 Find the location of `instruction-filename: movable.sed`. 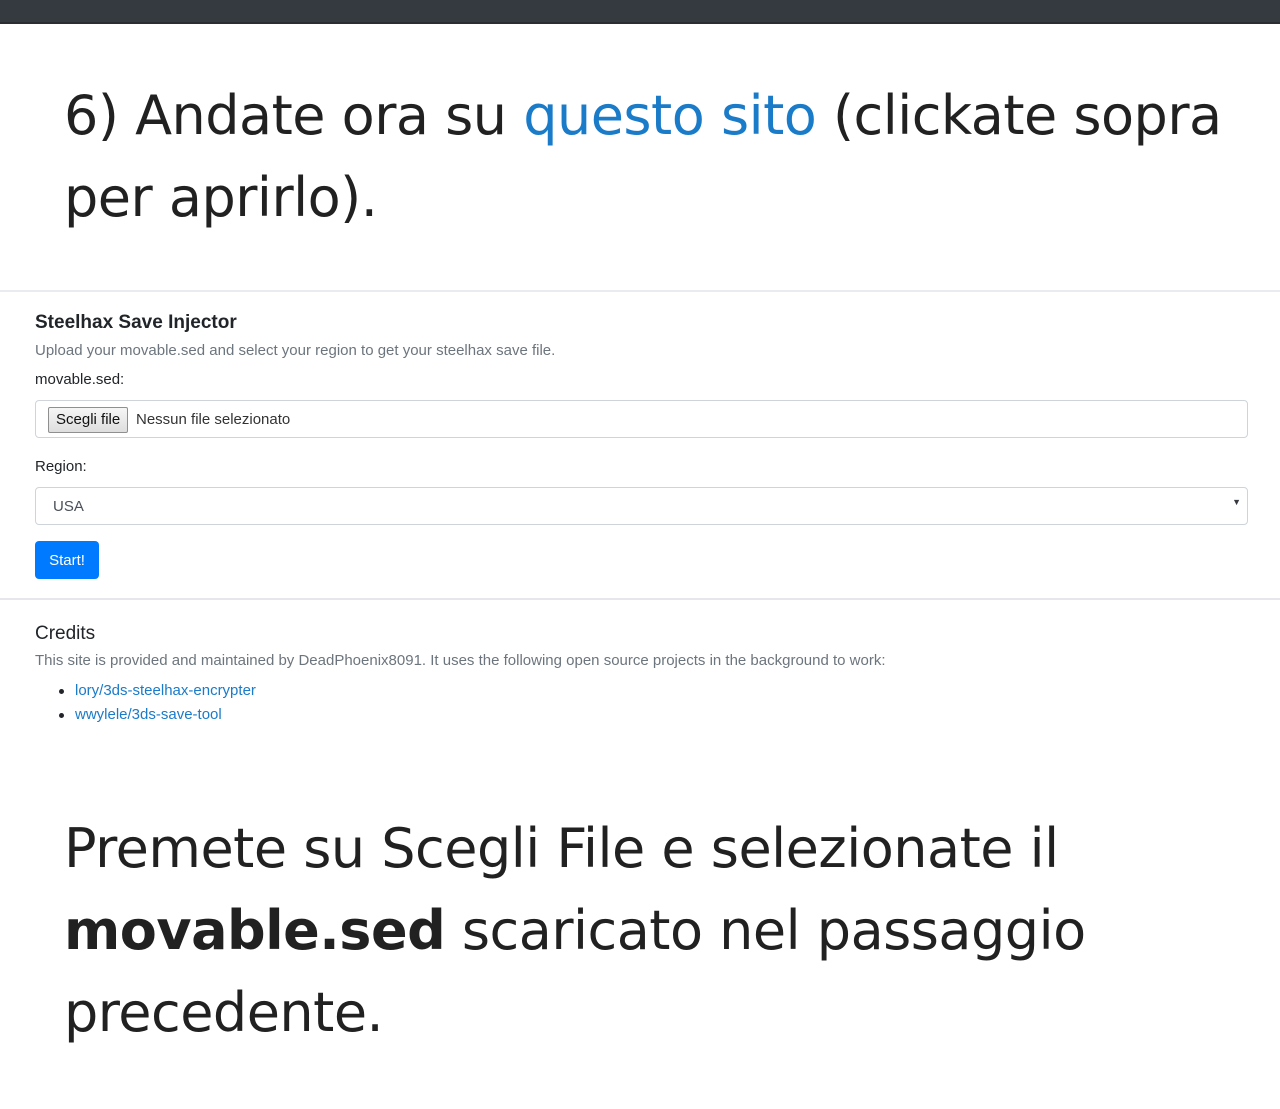

instruction-filename: movable.sed is located at coordinates (255, 930).